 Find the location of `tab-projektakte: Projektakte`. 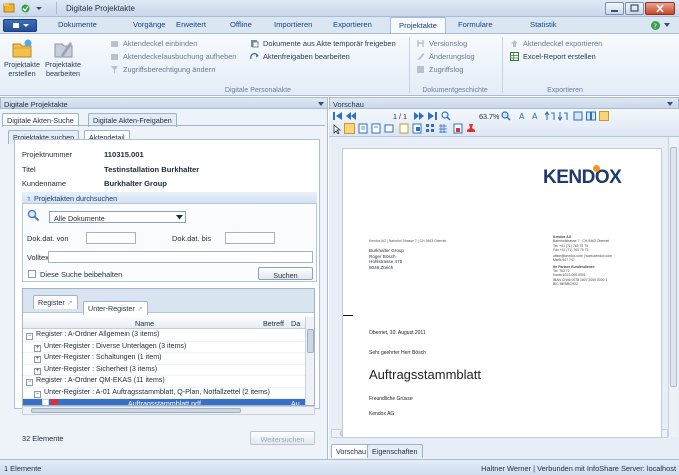

tab-projektakte: Projektakte is located at coordinates (418, 25).